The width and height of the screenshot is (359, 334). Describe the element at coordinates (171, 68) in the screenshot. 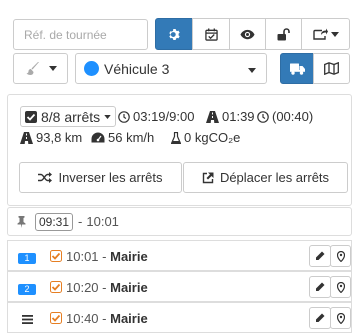

I see `vehicle-select: Véhicule 3` at that location.